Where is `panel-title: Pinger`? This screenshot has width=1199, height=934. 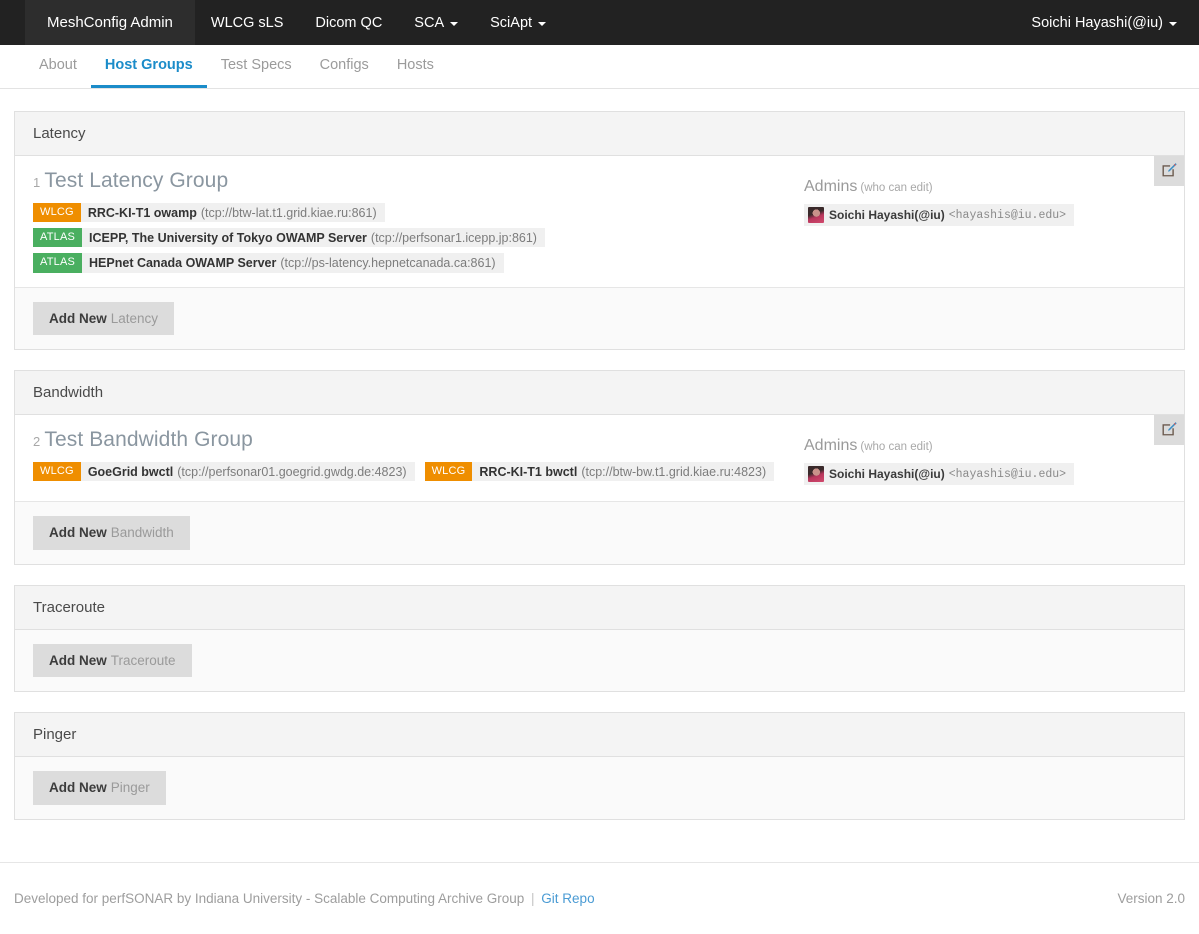
panel-title: Pinger is located at coordinates (599, 735).